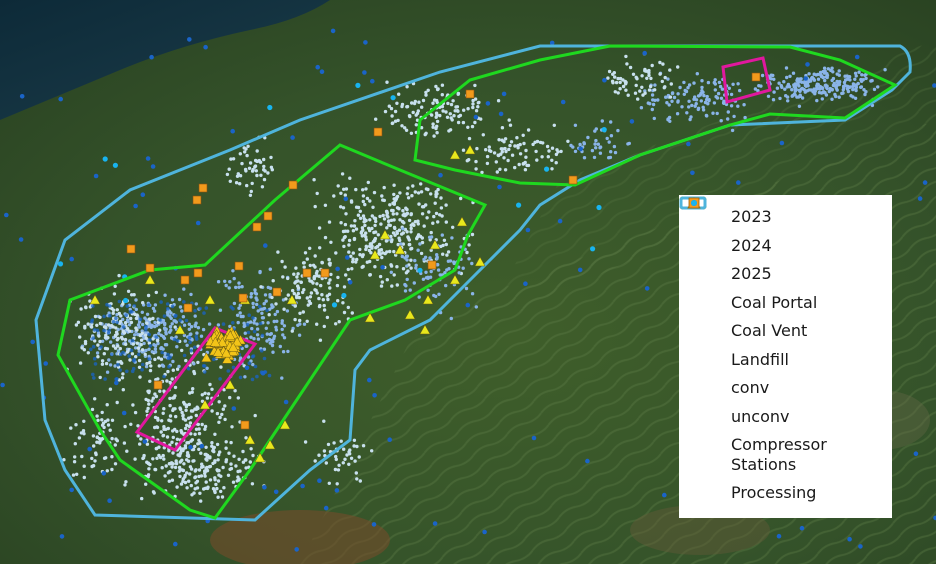  What do you see at coordinates (779, 454) in the screenshot?
I see `legend-label: Compressor Stations` at bounding box center [779, 454].